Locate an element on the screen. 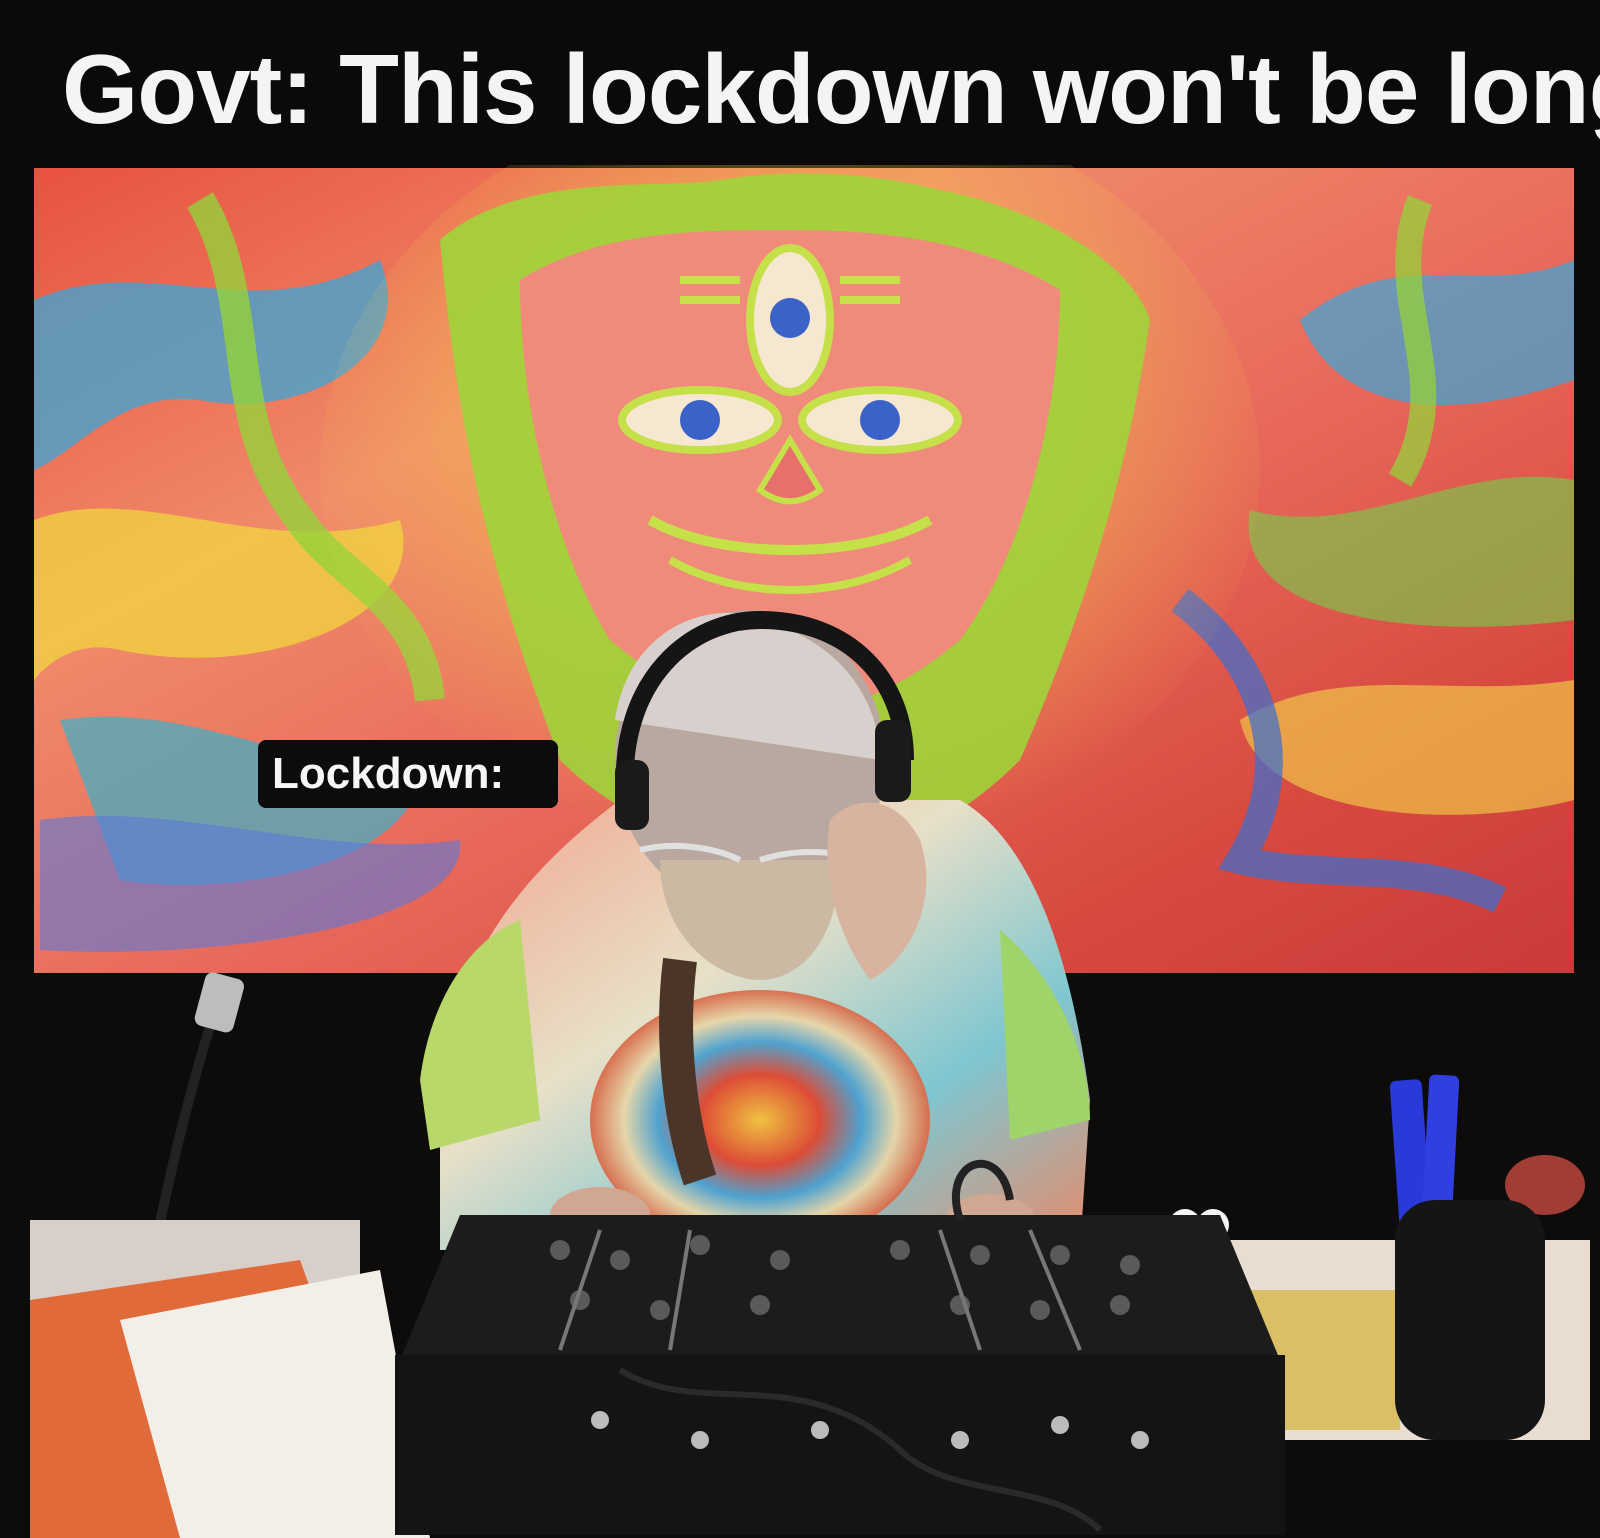 This screenshot has height=1538, width=1600. lockdown-label-box: Lockdown: is located at coordinates (408, 774).